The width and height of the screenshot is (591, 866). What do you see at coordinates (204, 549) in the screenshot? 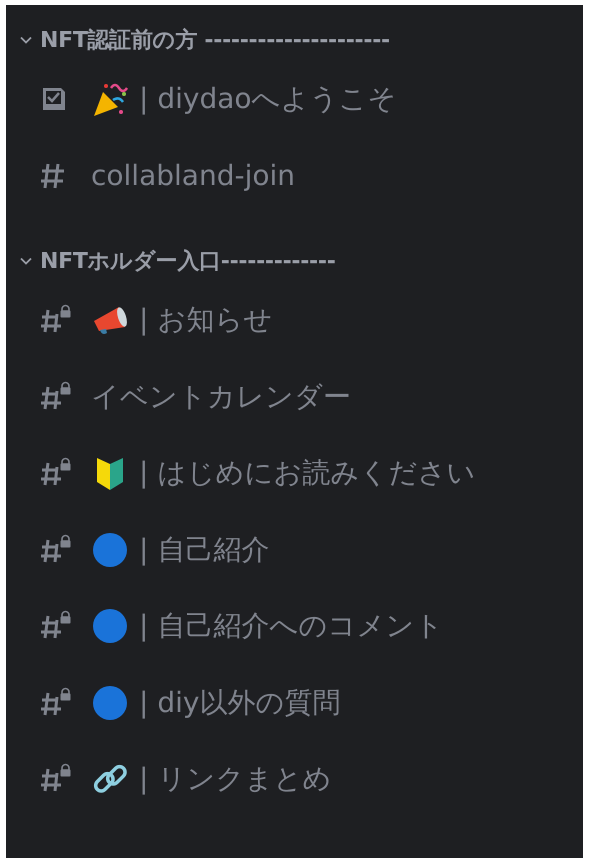
I see `channel-name: | 自己紹介` at bounding box center [204, 549].